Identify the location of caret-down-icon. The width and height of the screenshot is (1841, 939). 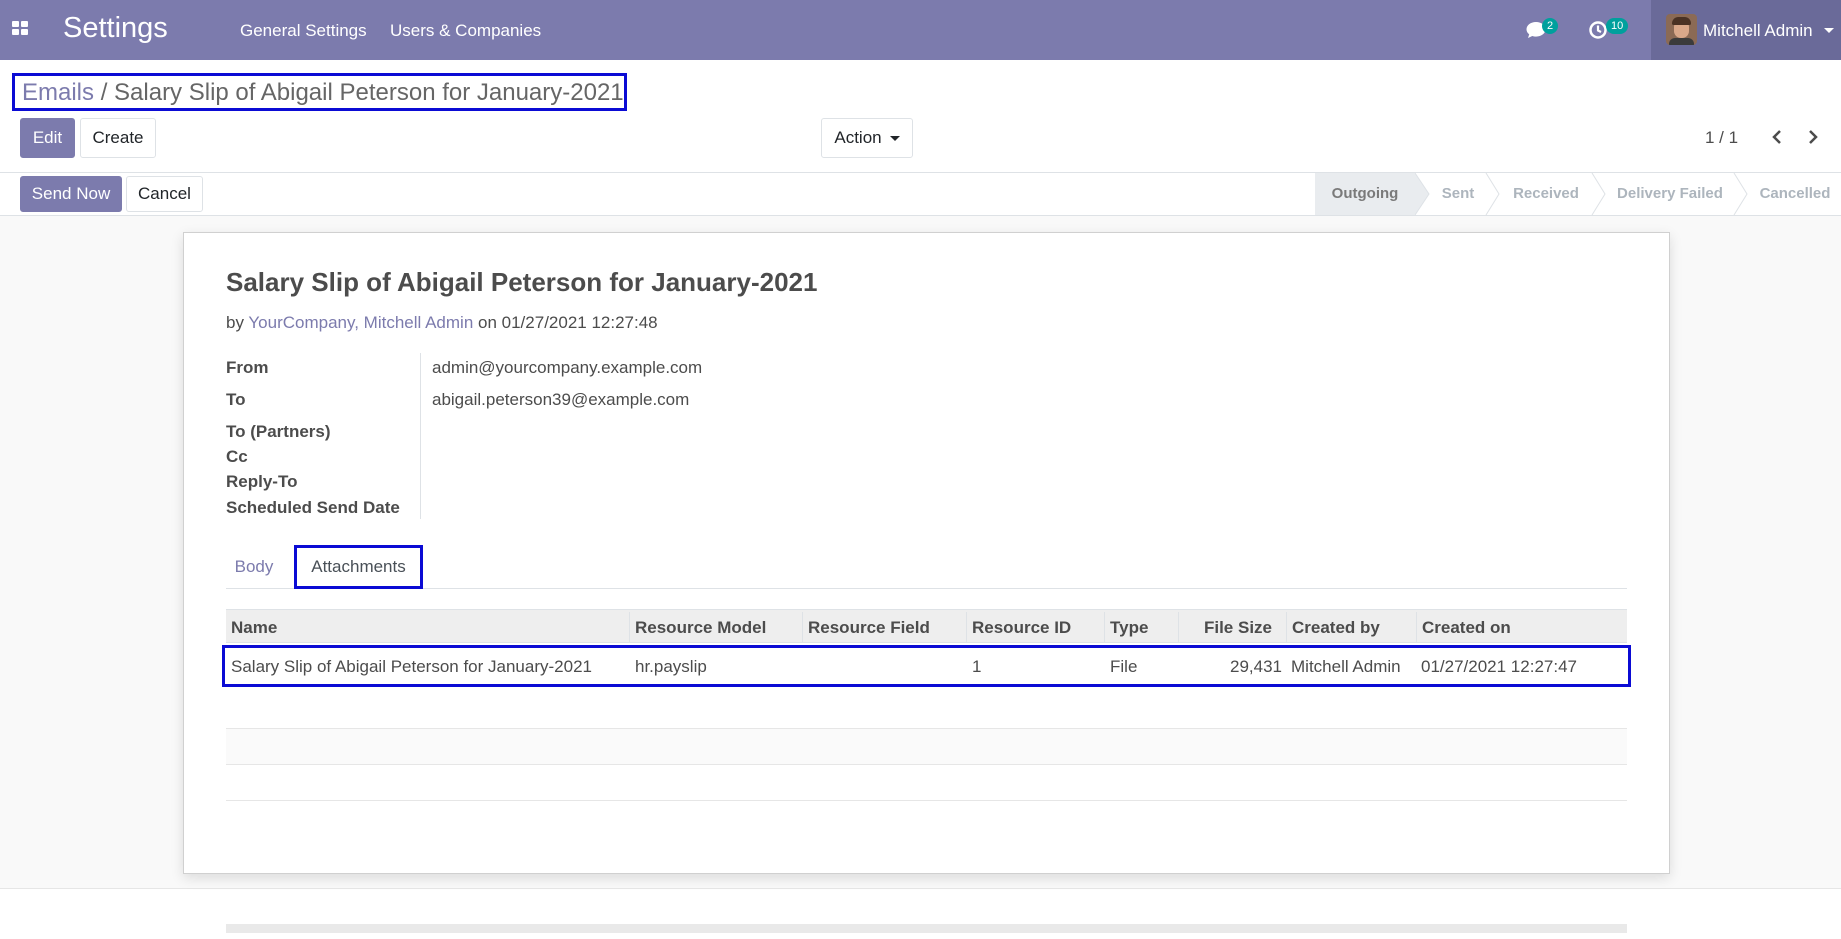
(894, 139).